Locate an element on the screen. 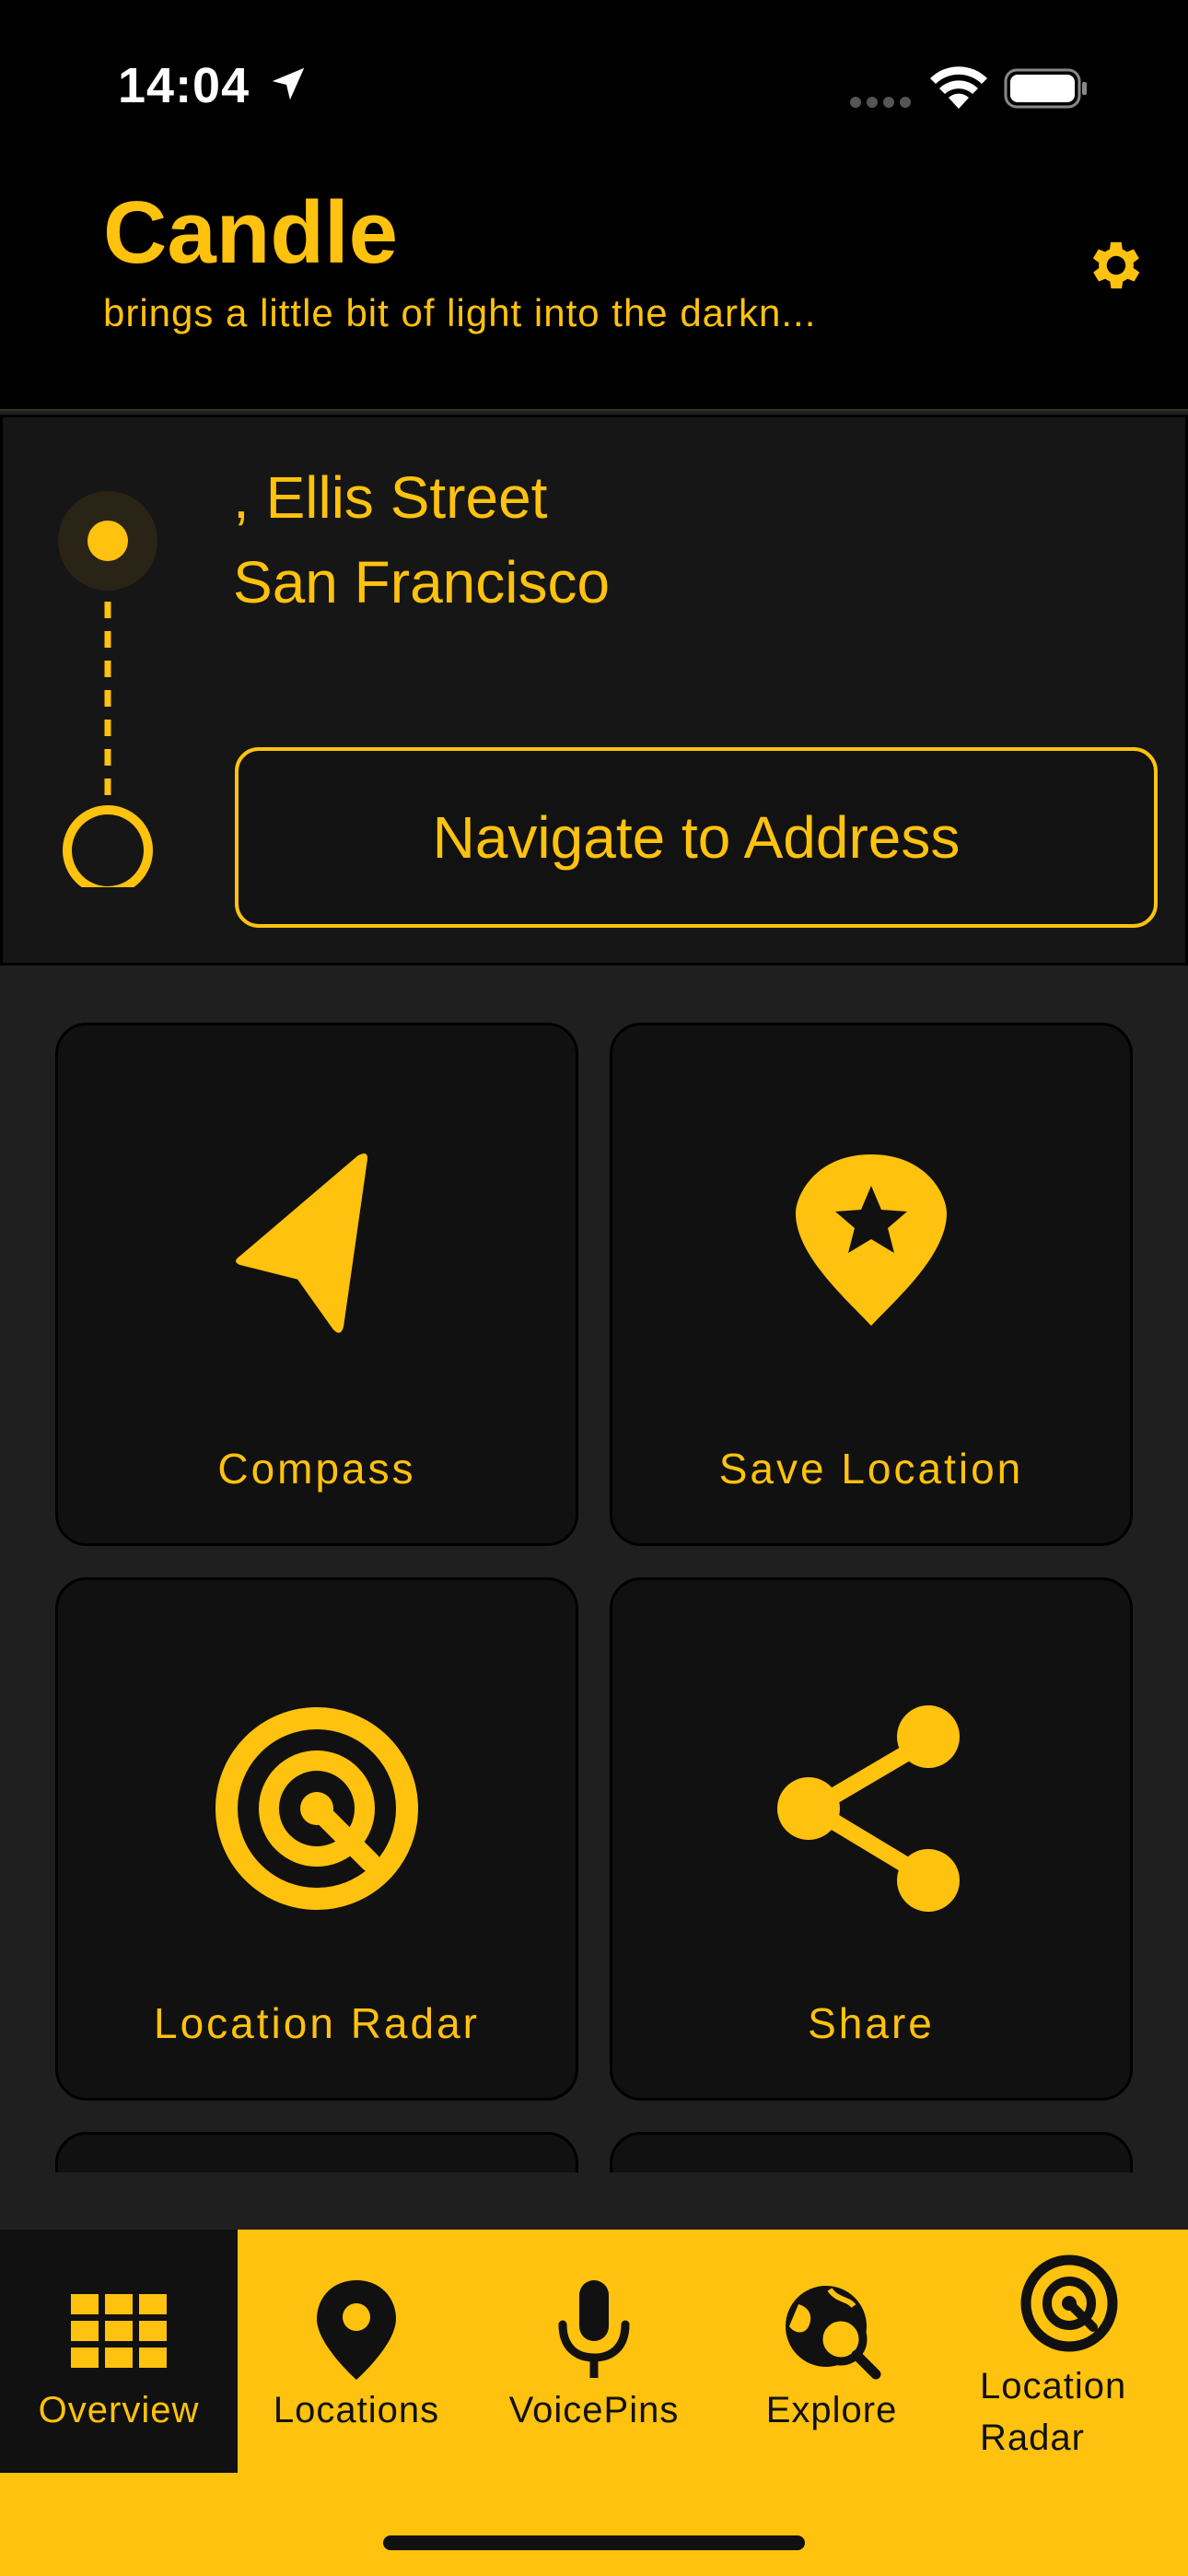  tab-label: VoicePins is located at coordinates (594, 2410).